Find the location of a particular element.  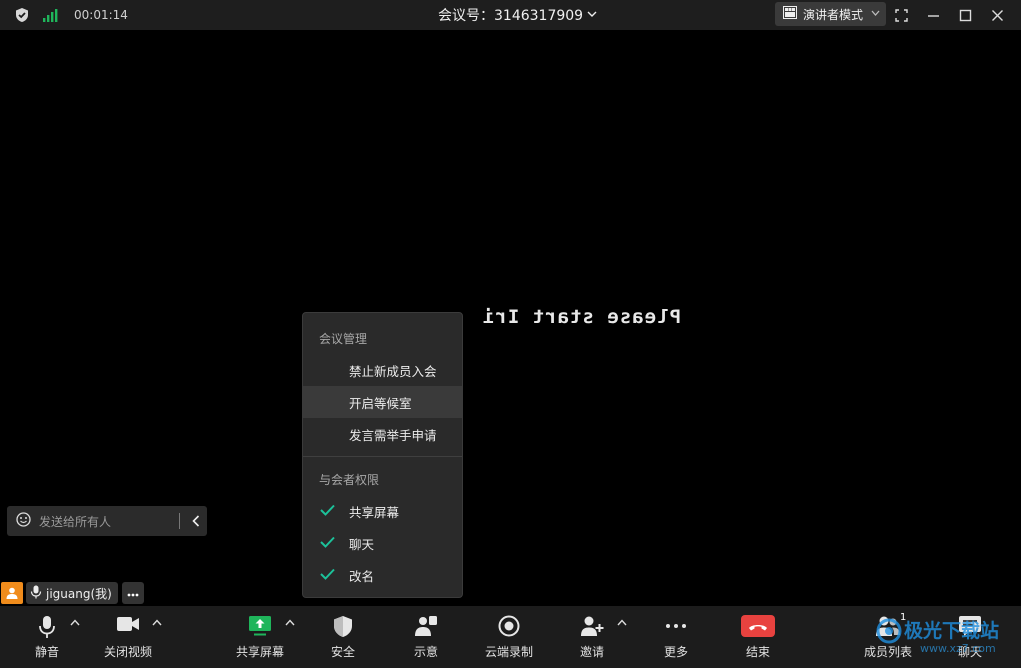

menu-item-label: 共享屏幕 is located at coordinates (374, 512).